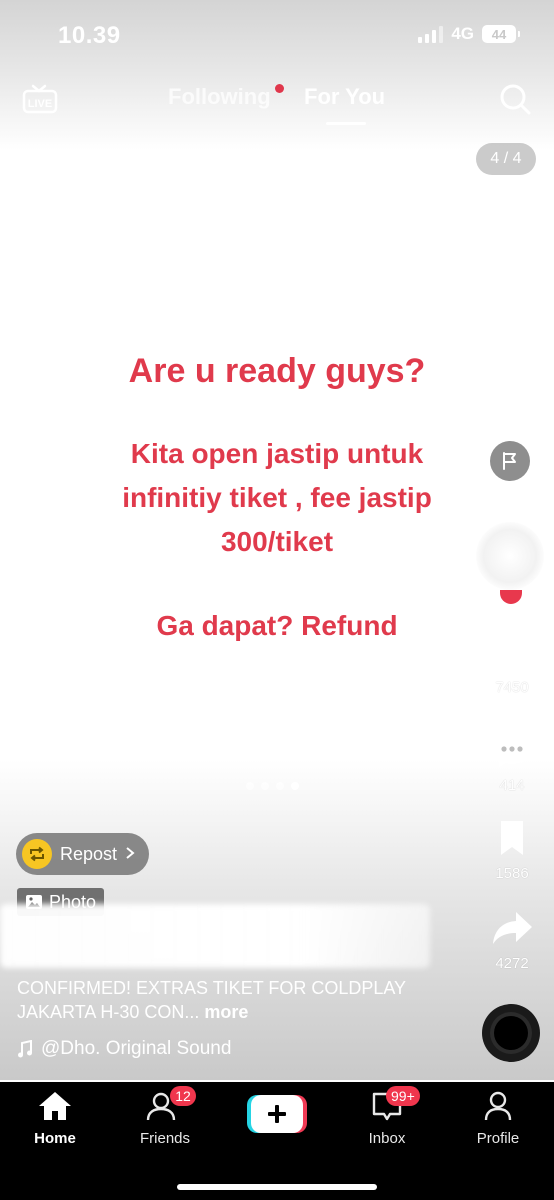 This screenshot has width=554, height=1200. Describe the element at coordinates (512, 652) in the screenshot. I see `heart-icon` at that location.